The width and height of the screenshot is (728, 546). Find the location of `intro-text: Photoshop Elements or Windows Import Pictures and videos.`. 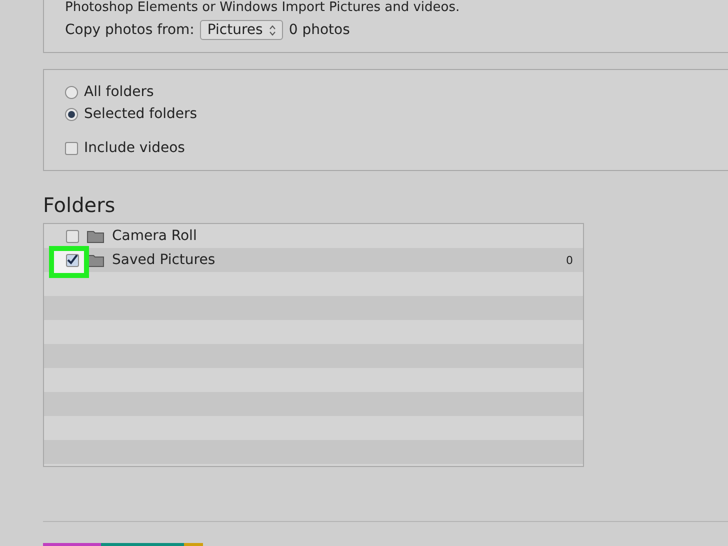

intro-text: Photoshop Elements or Windows Import Pictures and videos. is located at coordinates (263, 8).